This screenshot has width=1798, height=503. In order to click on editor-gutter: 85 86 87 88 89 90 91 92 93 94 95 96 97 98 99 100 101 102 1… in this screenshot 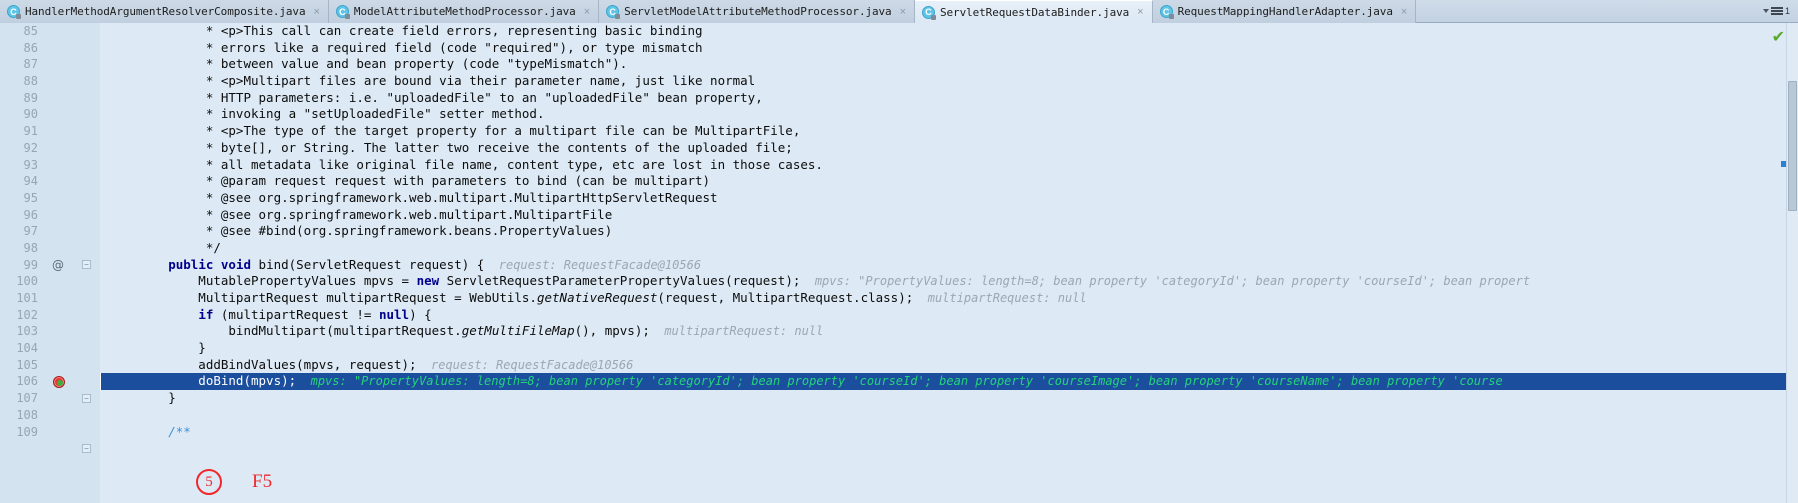, I will do `click(50, 263)`.